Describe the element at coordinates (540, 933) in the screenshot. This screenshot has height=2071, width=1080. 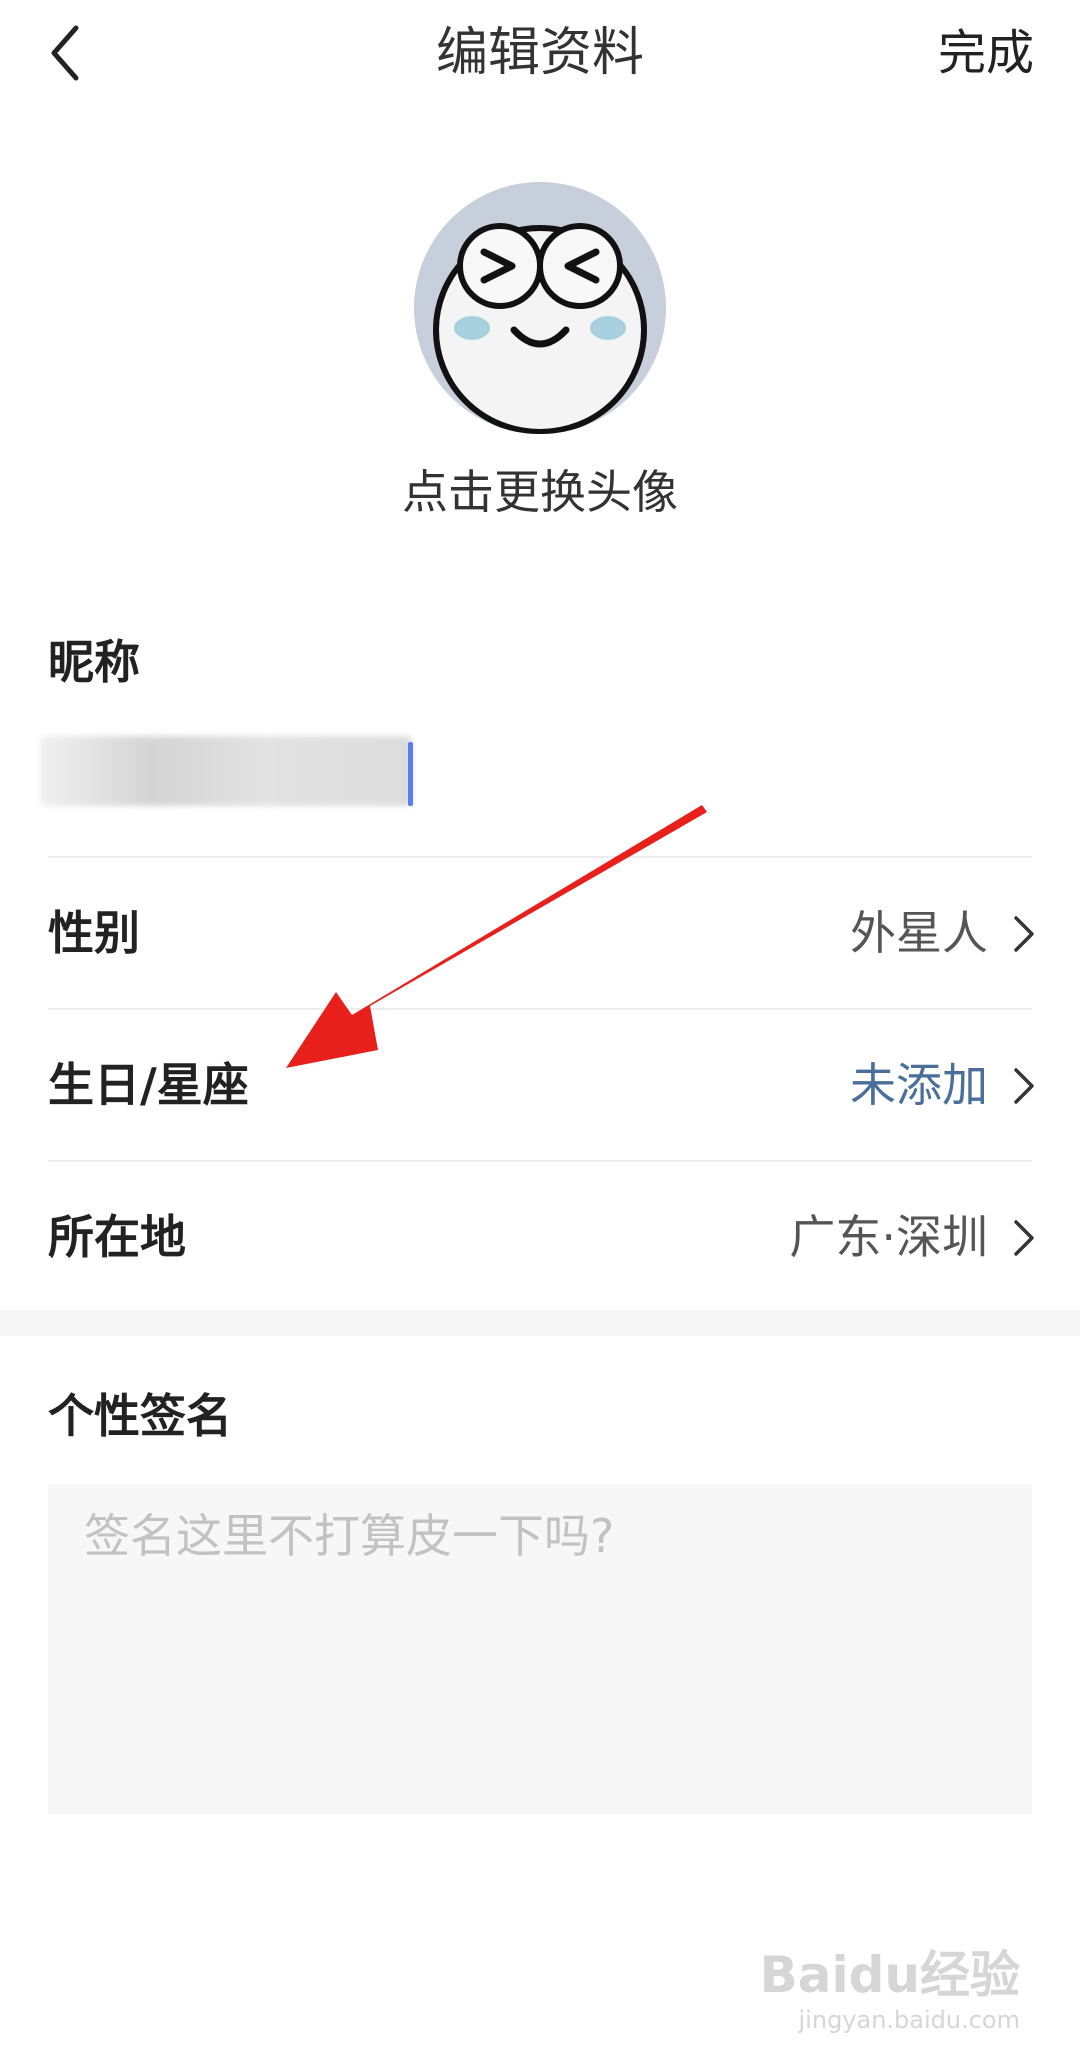
I see `gender-row: 性别 外星人` at that location.